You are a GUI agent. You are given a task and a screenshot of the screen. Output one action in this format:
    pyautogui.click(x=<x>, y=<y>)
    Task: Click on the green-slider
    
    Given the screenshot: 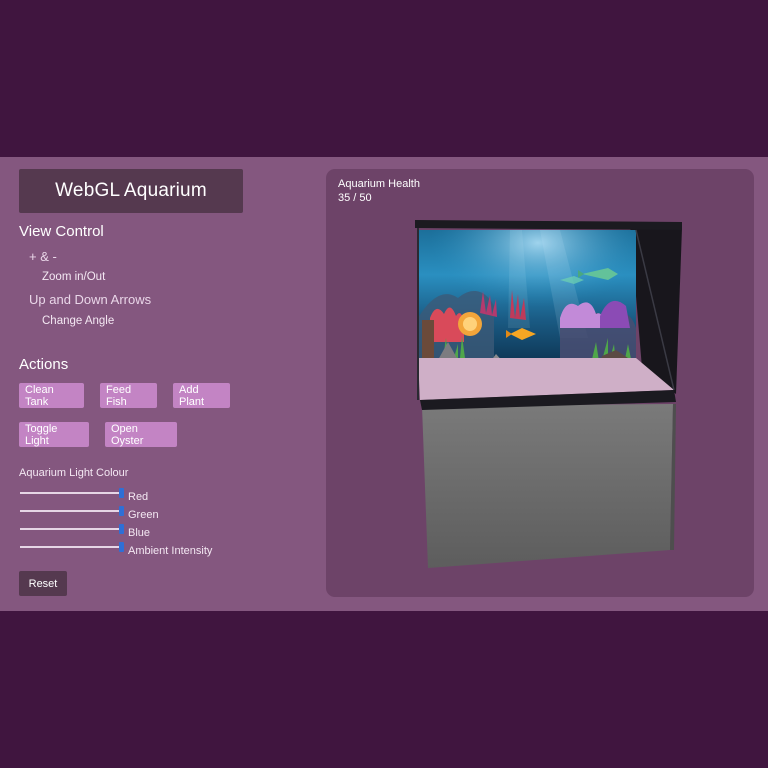 What is the action you would take?
    pyautogui.click(x=72, y=511)
    